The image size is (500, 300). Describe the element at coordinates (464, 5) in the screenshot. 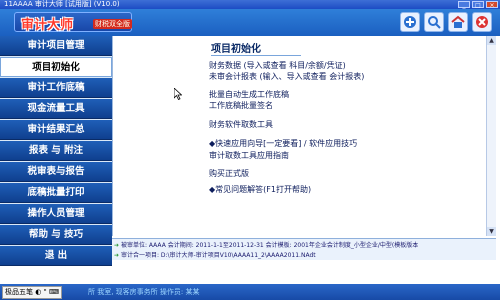

I see `minimize-button: _` at that location.